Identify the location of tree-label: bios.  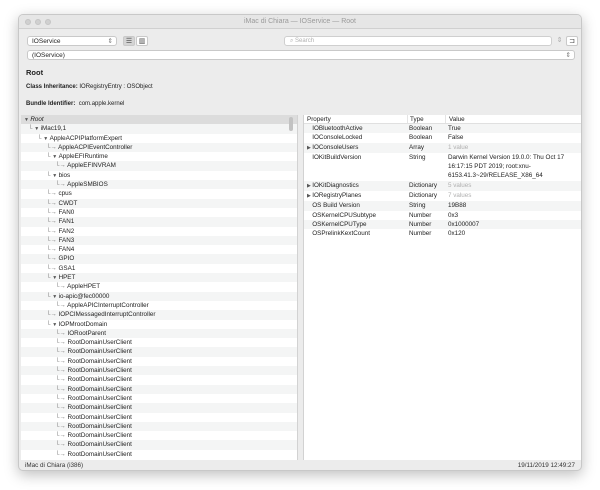
(64, 175).